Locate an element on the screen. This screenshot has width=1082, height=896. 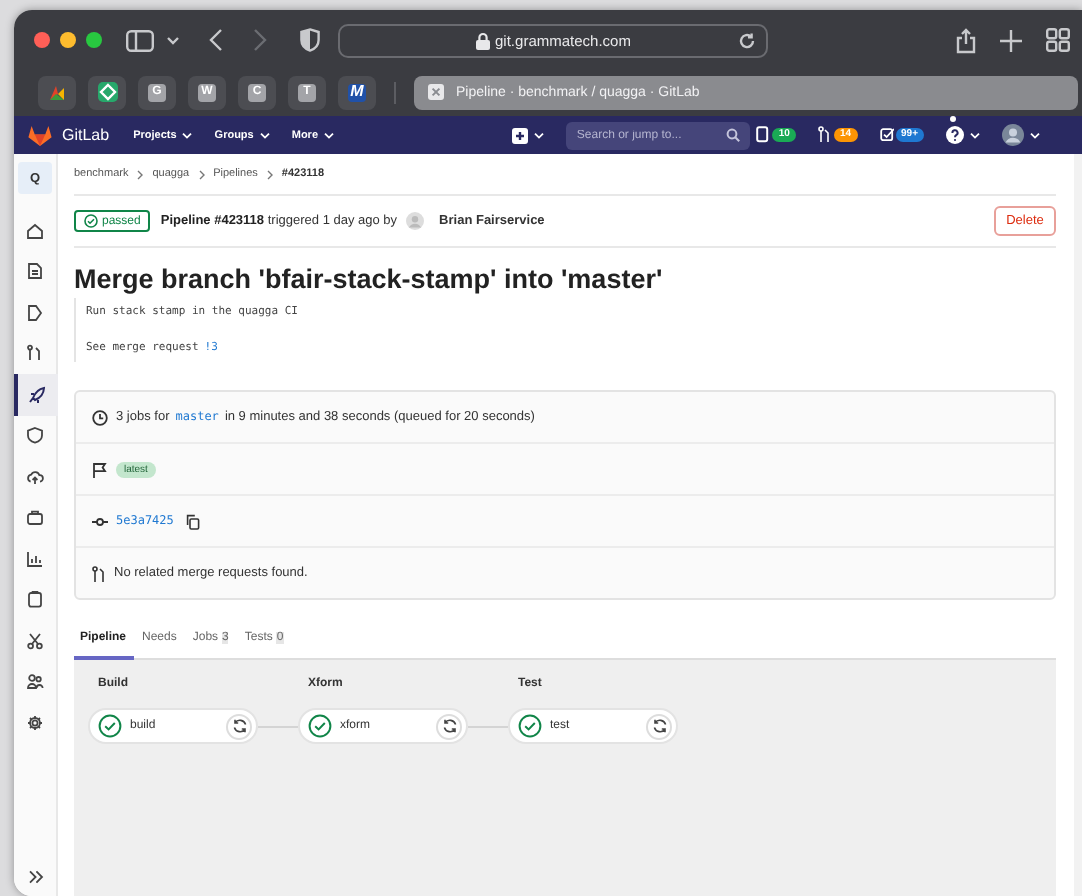
home-icon is located at coordinates (35, 230).